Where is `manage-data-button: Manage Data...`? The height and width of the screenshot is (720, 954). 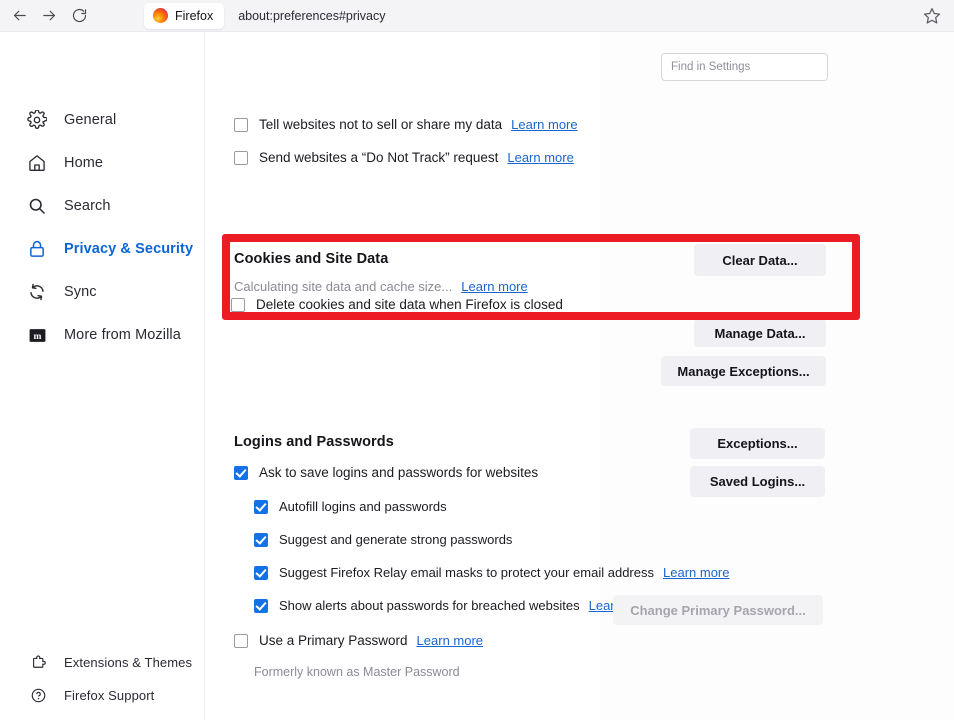
manage-data-button: Manage Data... is located at coordinates (760, 333).